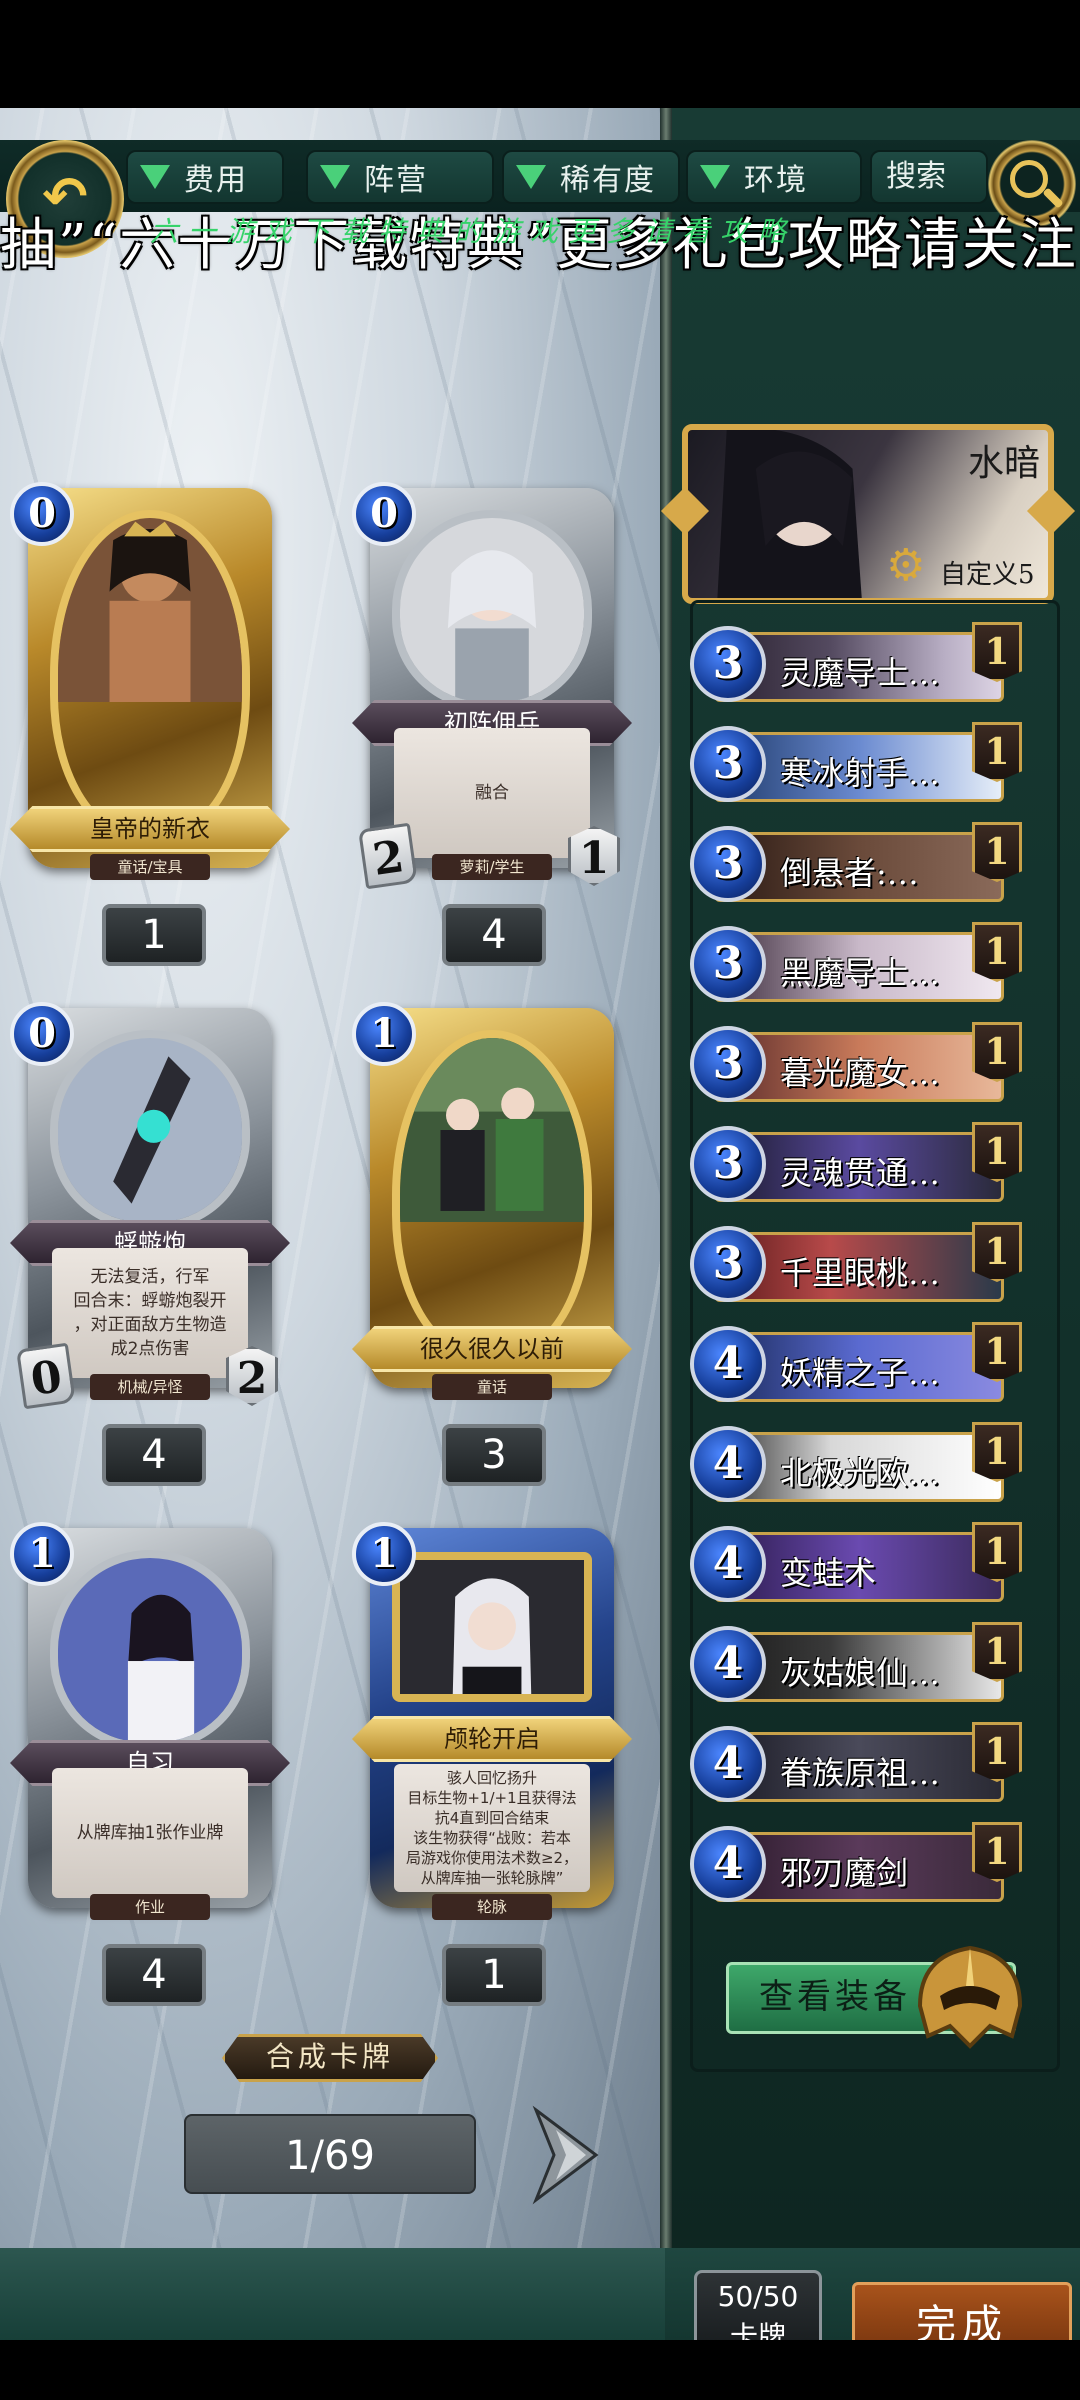 The height and width of the screenshot is (2400, 1080). I want to click on card-text: 无法复活，行军 回合末：蜉蝣炮裂开 ，对正面敌方生物造 成2点伤害, so click(150, 1313).